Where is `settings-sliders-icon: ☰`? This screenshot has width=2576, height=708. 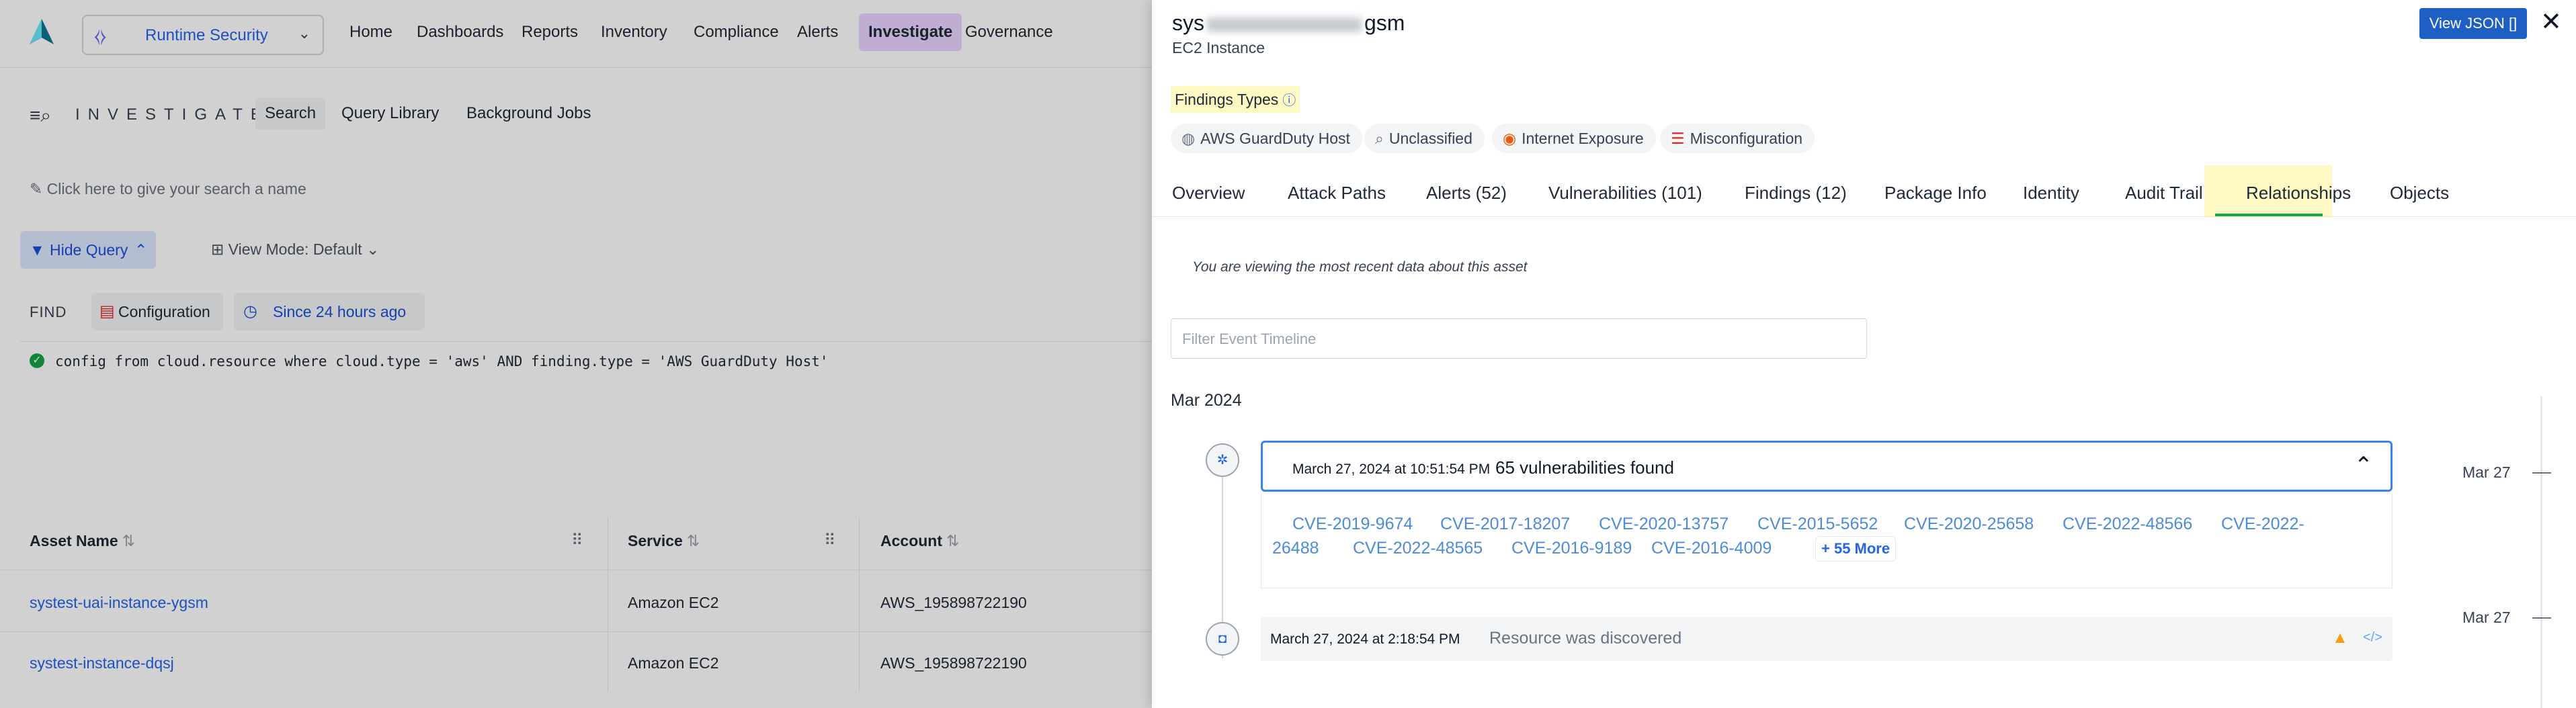 settings-sliders-icon: ☰ is located at coordinates (1678, 138).